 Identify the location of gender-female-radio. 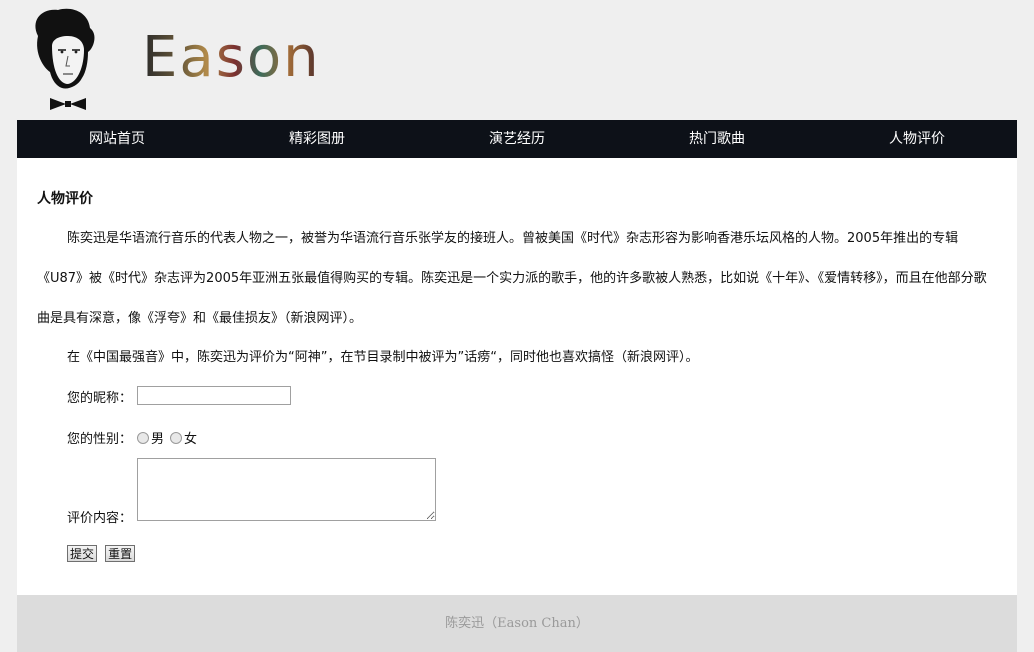
(176, 437).